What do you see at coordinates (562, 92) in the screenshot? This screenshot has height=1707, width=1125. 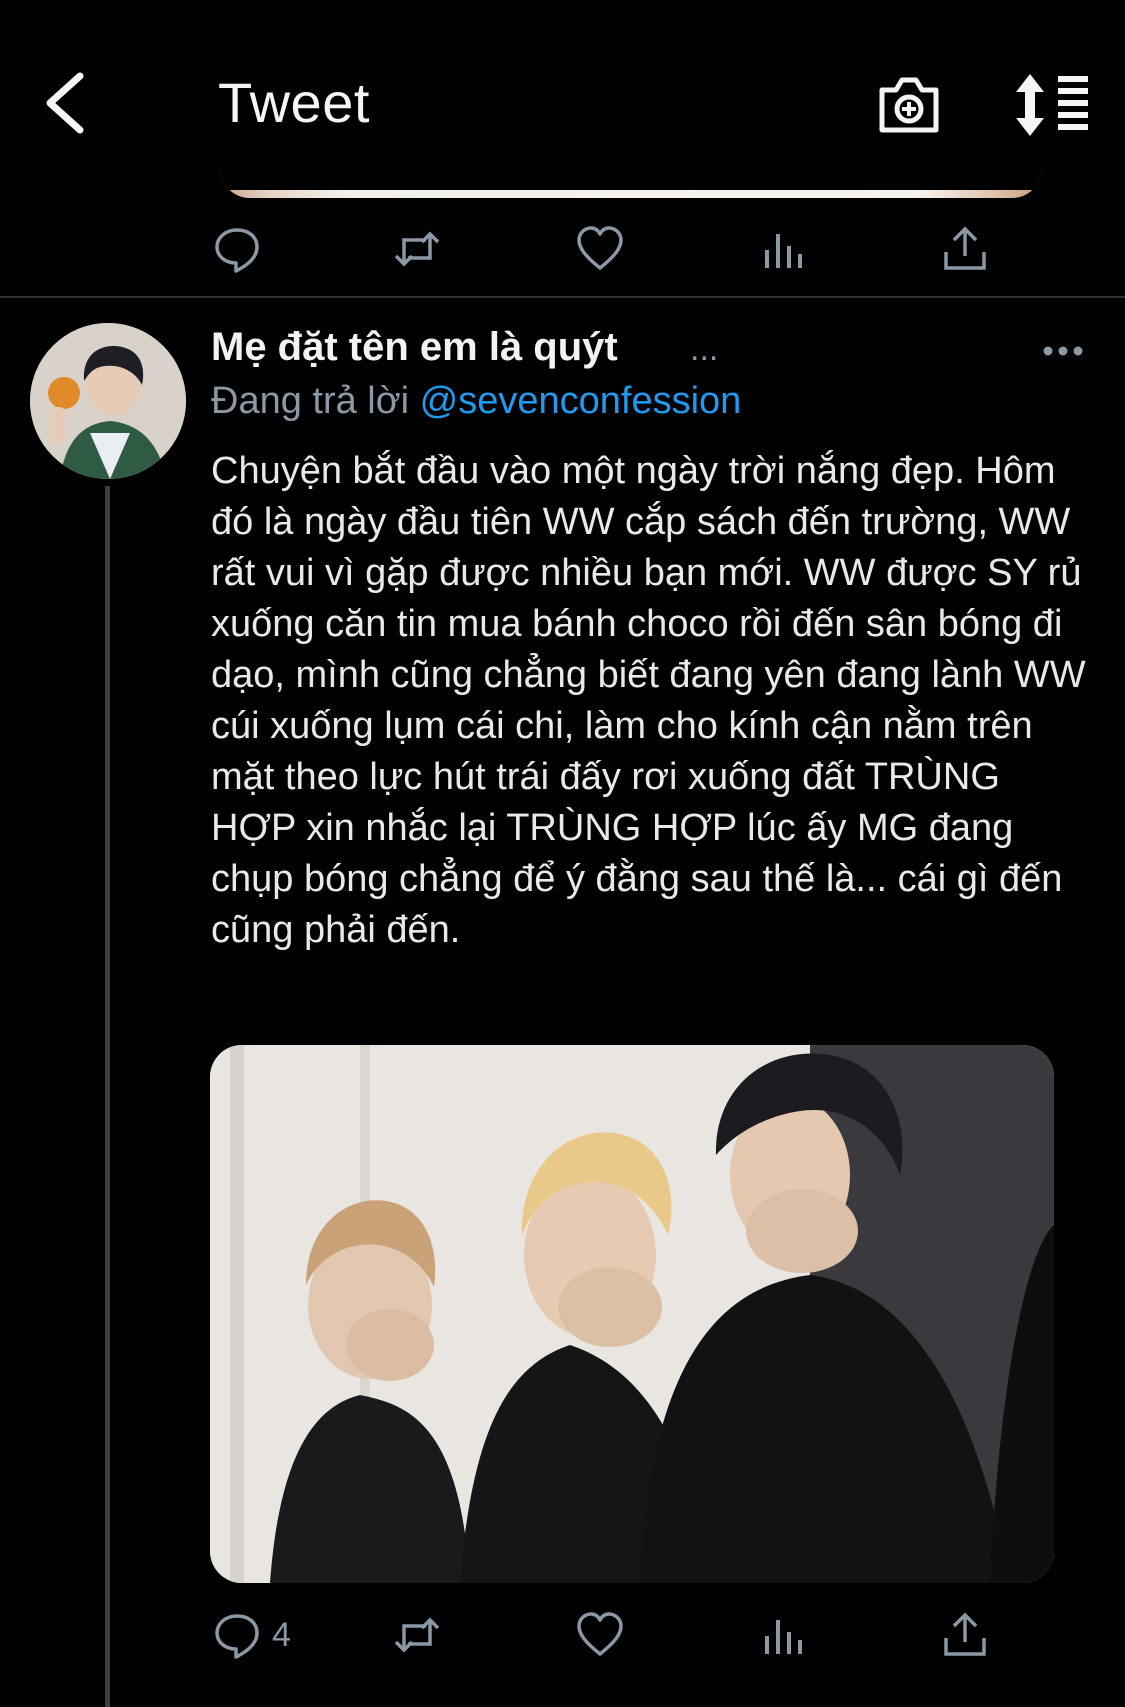 I see `top-navigation-bar: Tweet` at bounding box center [562, 92].